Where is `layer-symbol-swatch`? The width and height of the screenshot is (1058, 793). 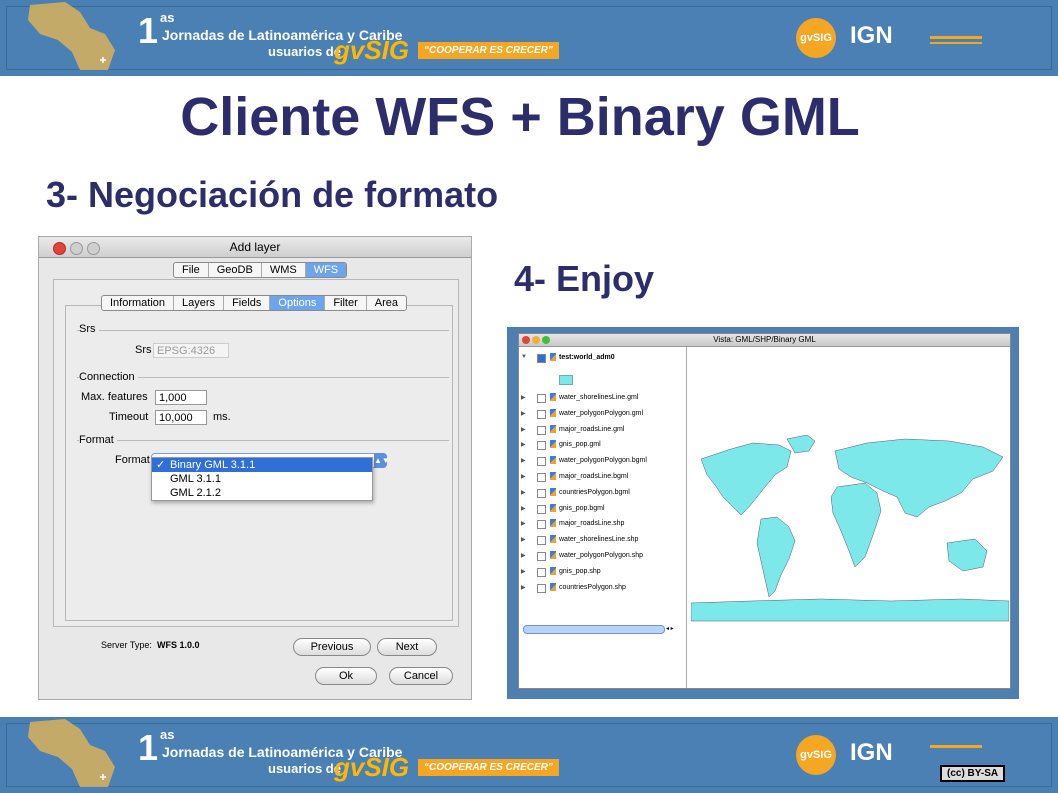 layer-symbol-swatch is located at coordinates (566, 380).